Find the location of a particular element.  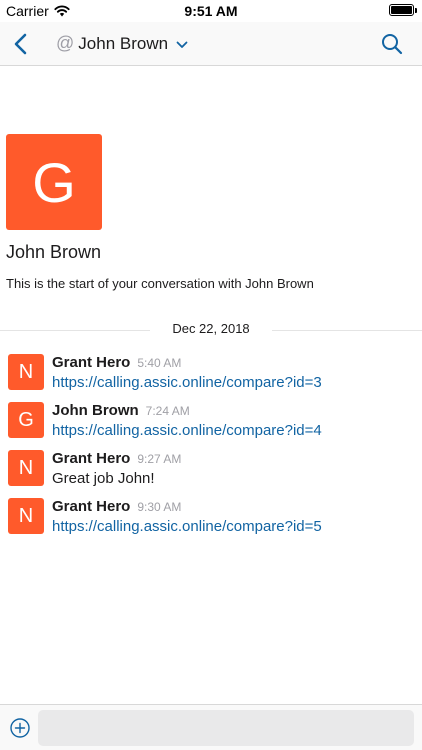

message-time: 5:40 AM is located at coordinates (159, 363).